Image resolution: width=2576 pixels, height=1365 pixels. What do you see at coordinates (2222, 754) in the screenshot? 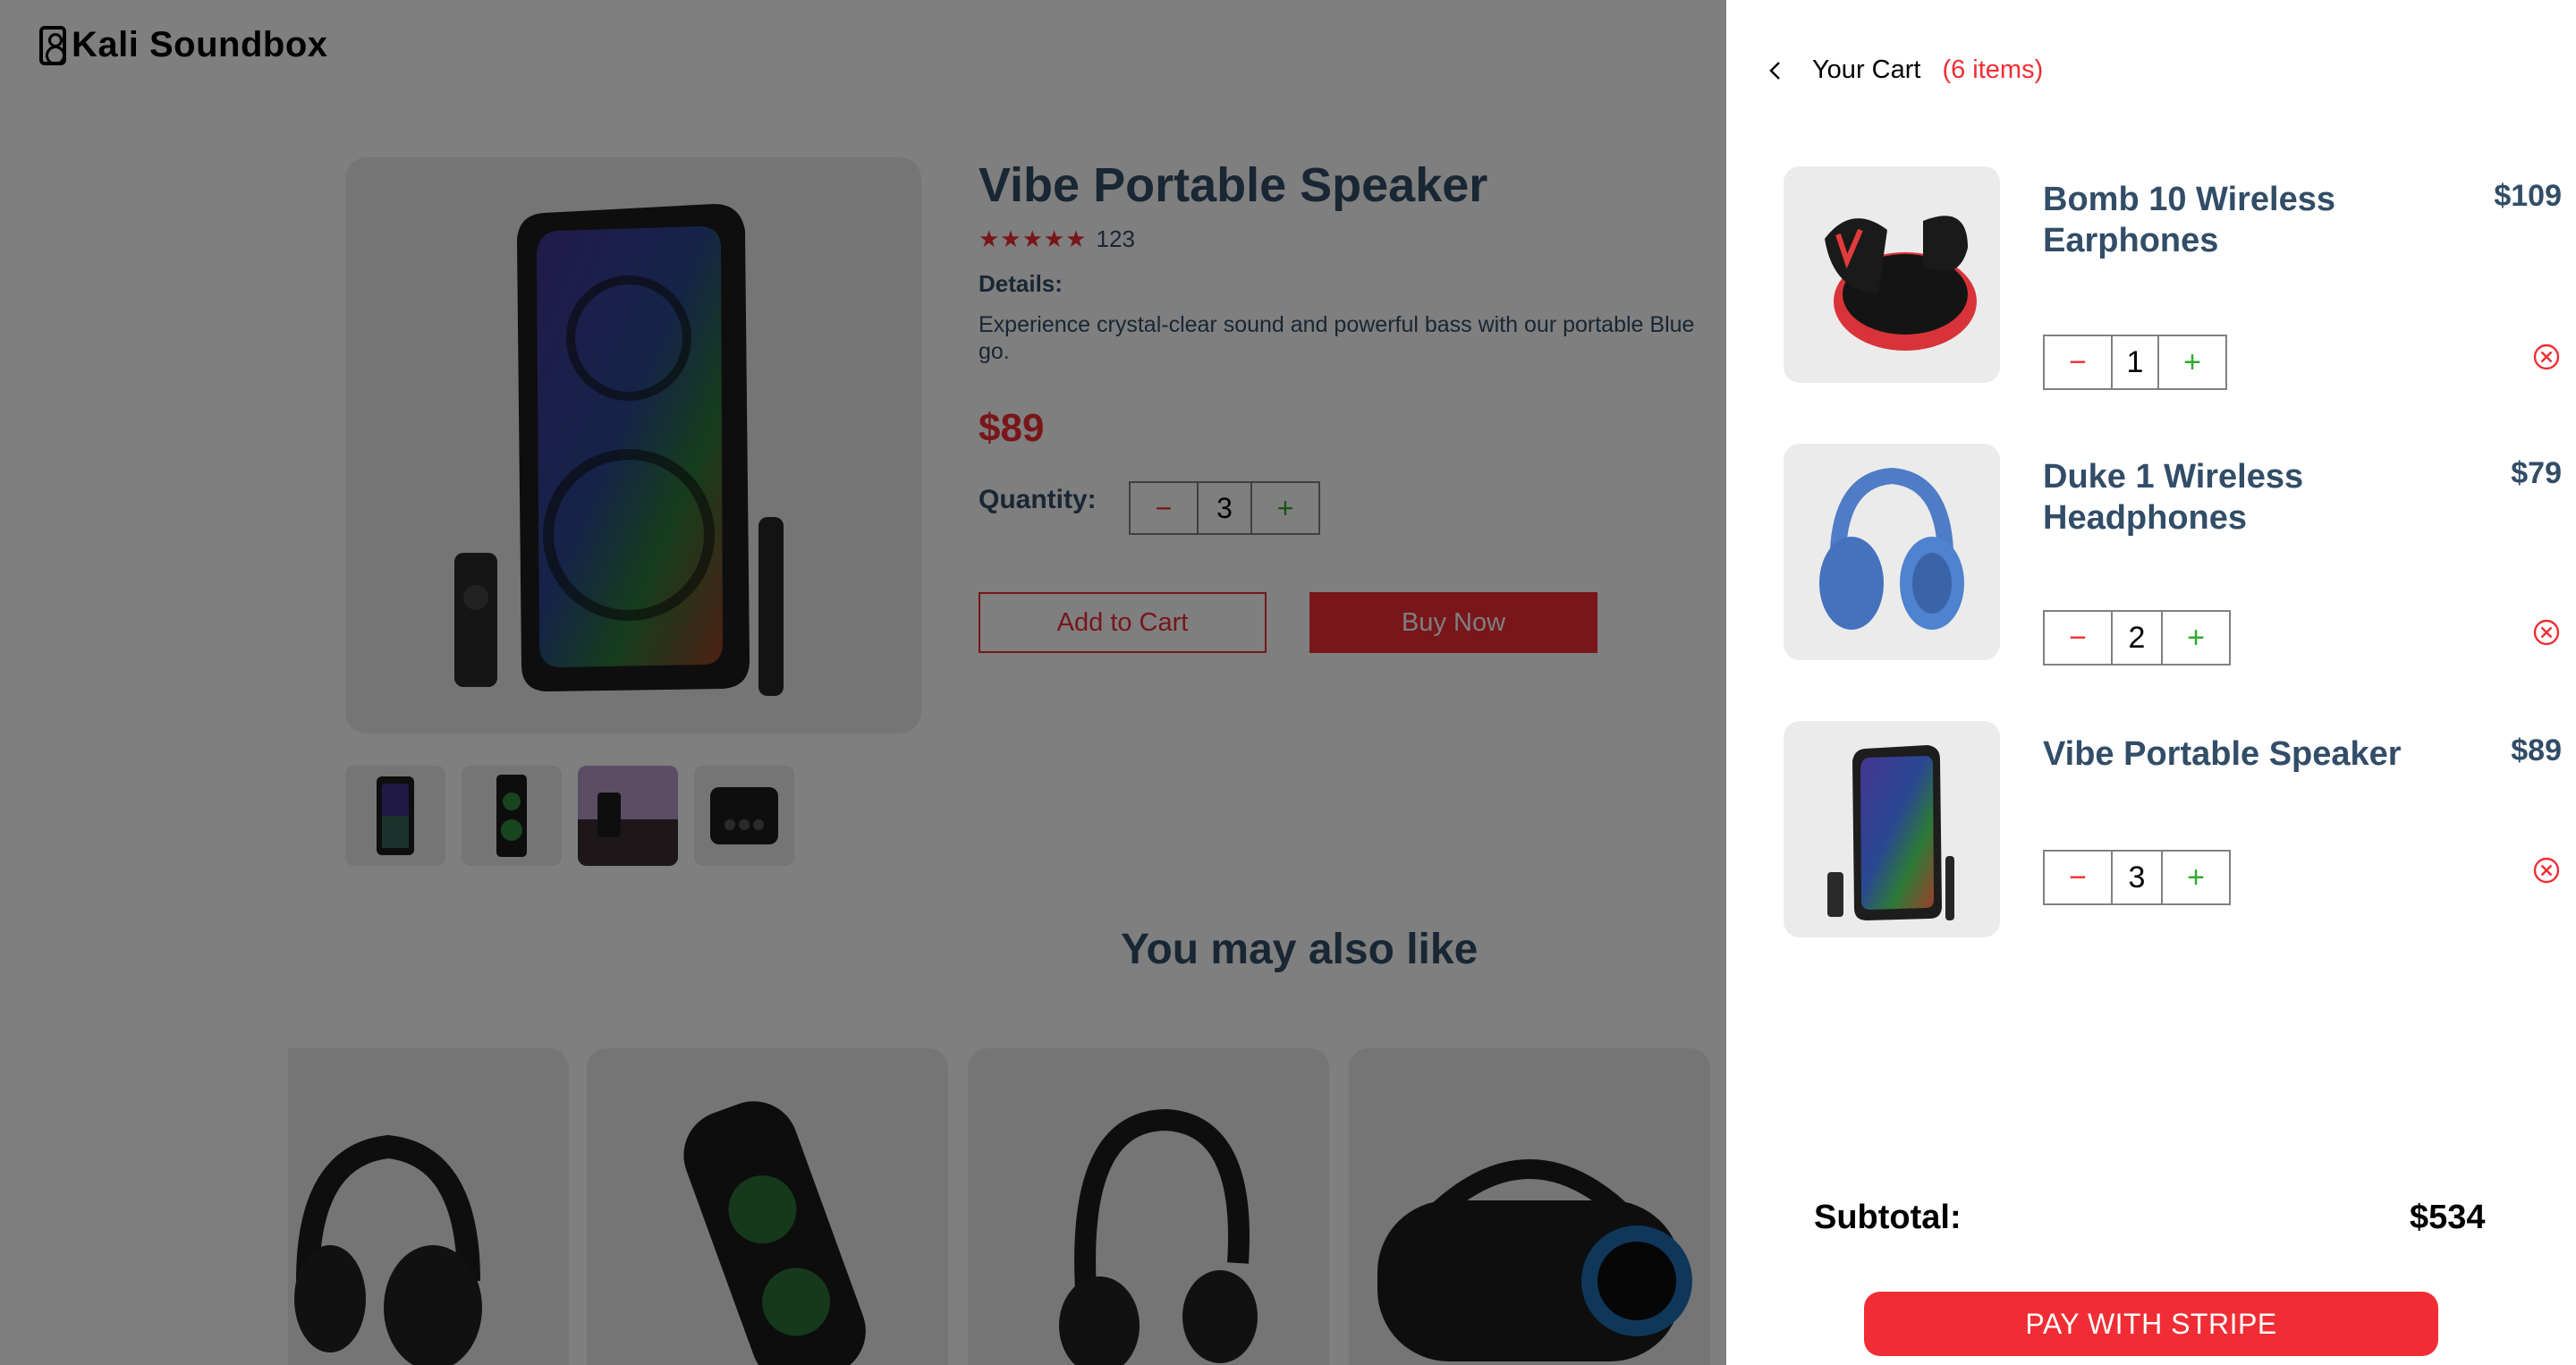
I see `cart-item-name: Vibe Portable Speaker` at bounding box center [2222, 754].